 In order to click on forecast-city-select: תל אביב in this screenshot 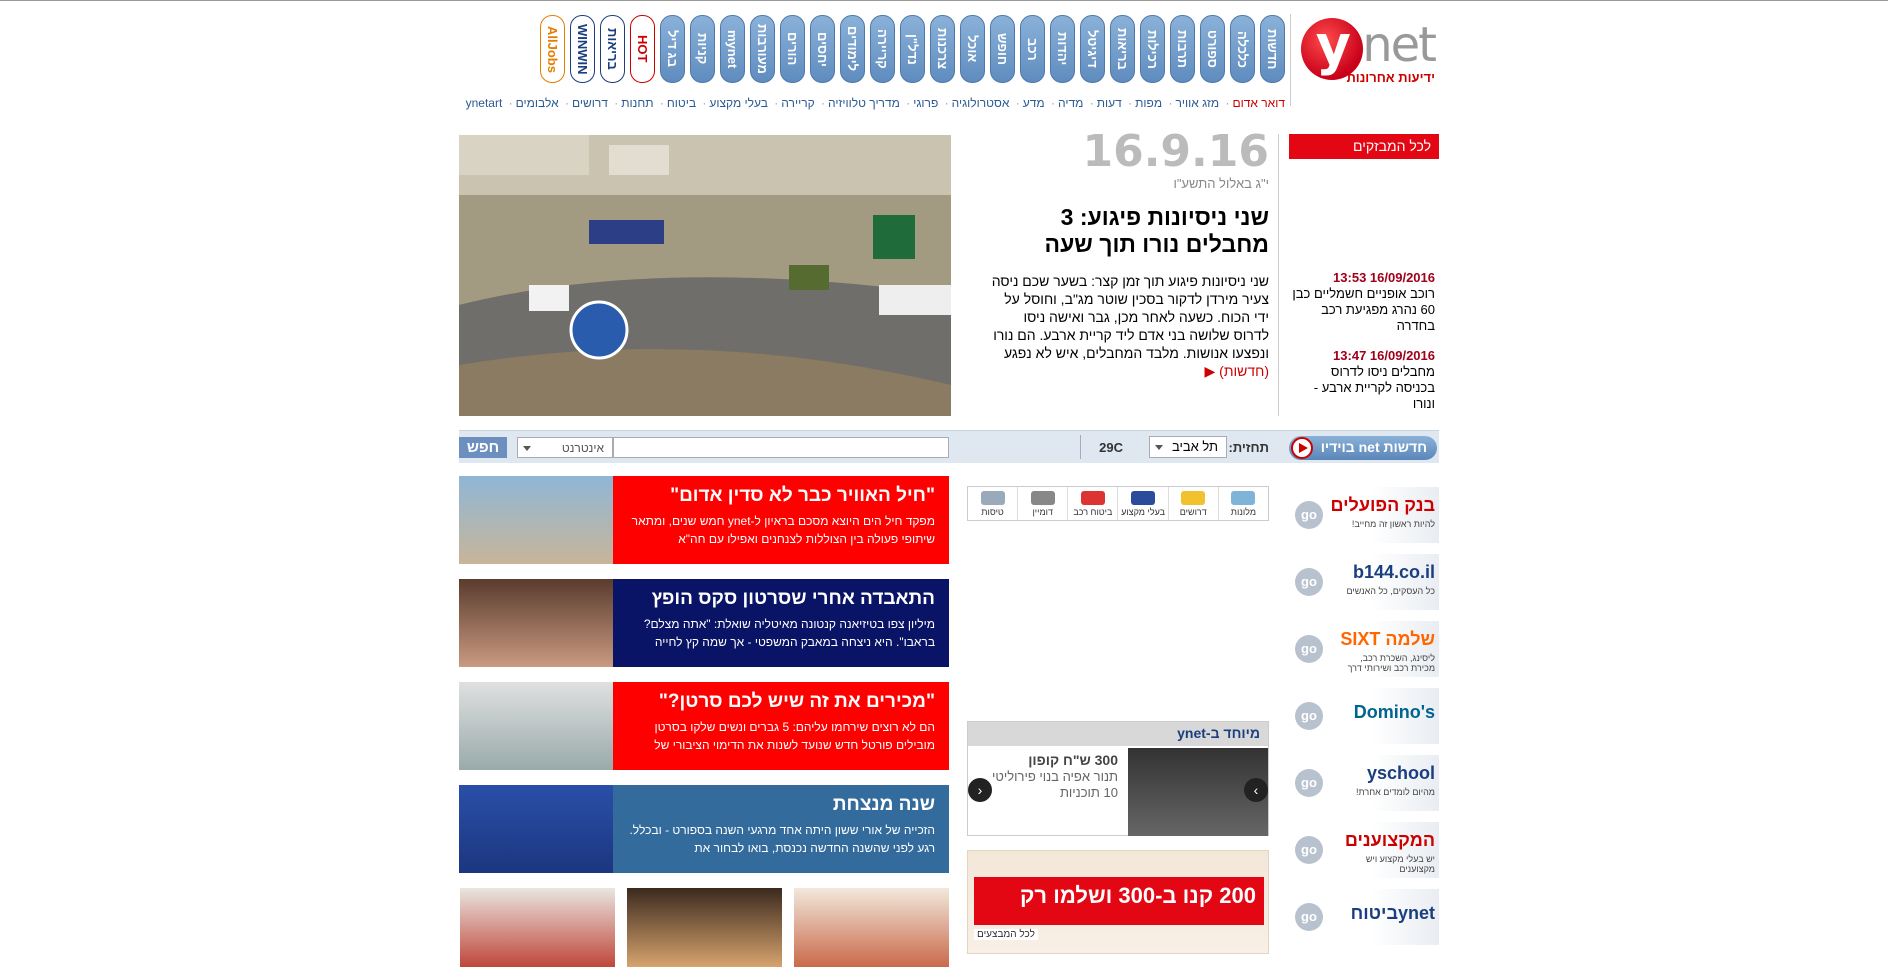, I will do `click(1188, 447)`.